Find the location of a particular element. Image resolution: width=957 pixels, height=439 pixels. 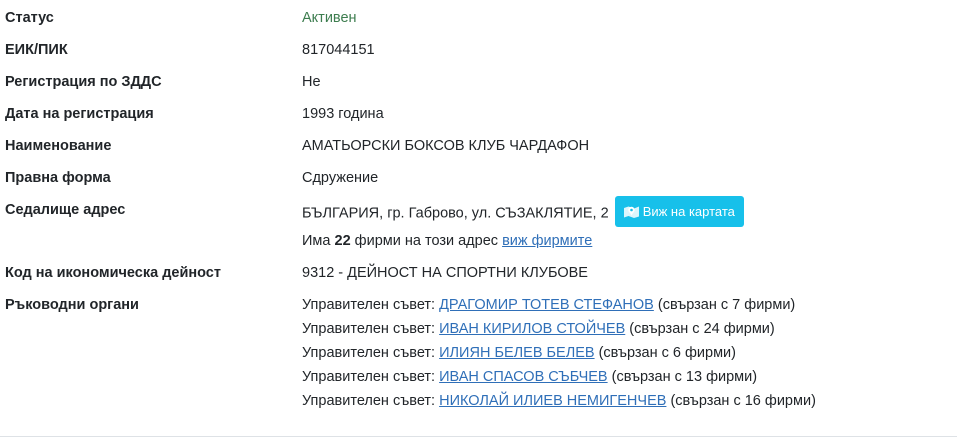

view-on-map-label: Виж на картата is located at coordinates (688, 211).